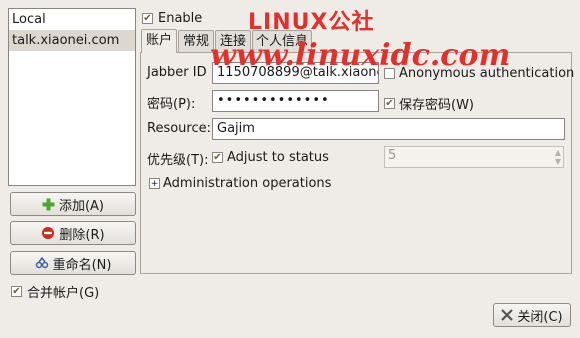  I want to click on jabber-id-label: Jabber ID, so click(177, 72).